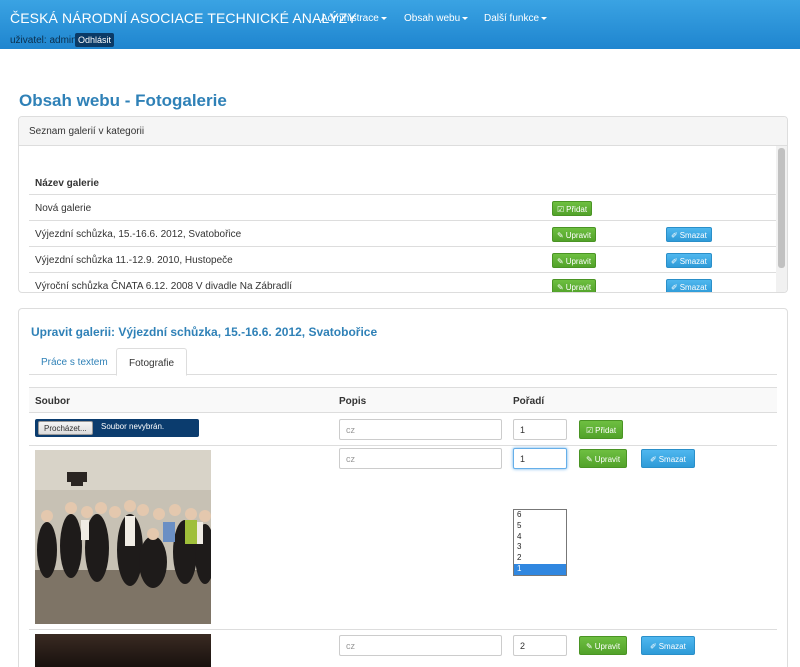 This screenshot has width=800, height=667. What do you see at coordinates (540, 558) in the screenshot?
I see `order-option: 2` at bounding box center [540, 558].